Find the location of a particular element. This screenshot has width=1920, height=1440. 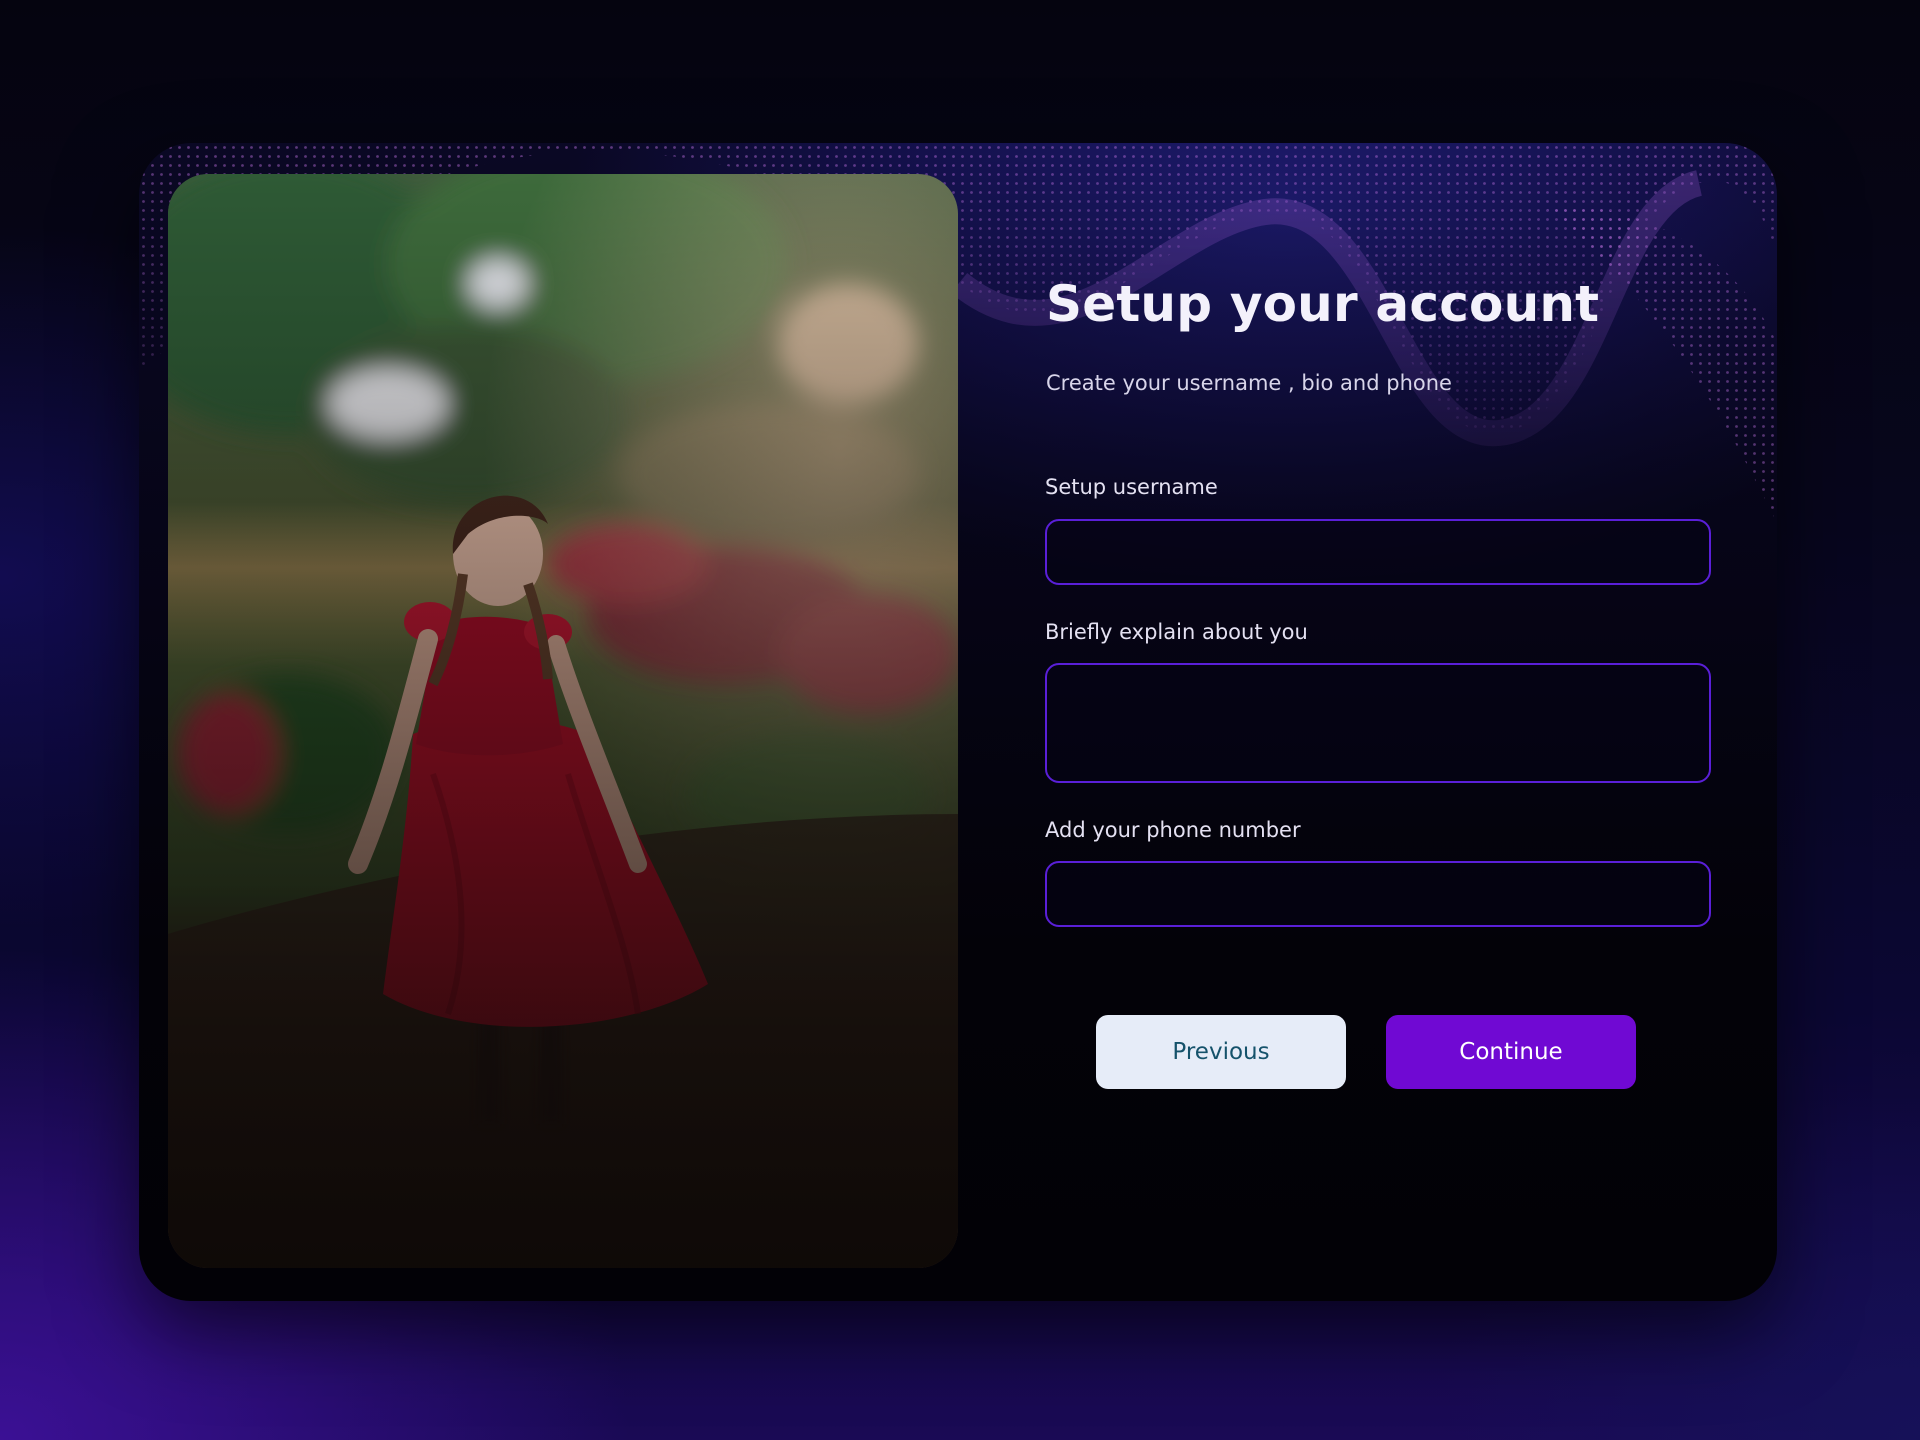

phone-input is located at coordinates (1378, 894).